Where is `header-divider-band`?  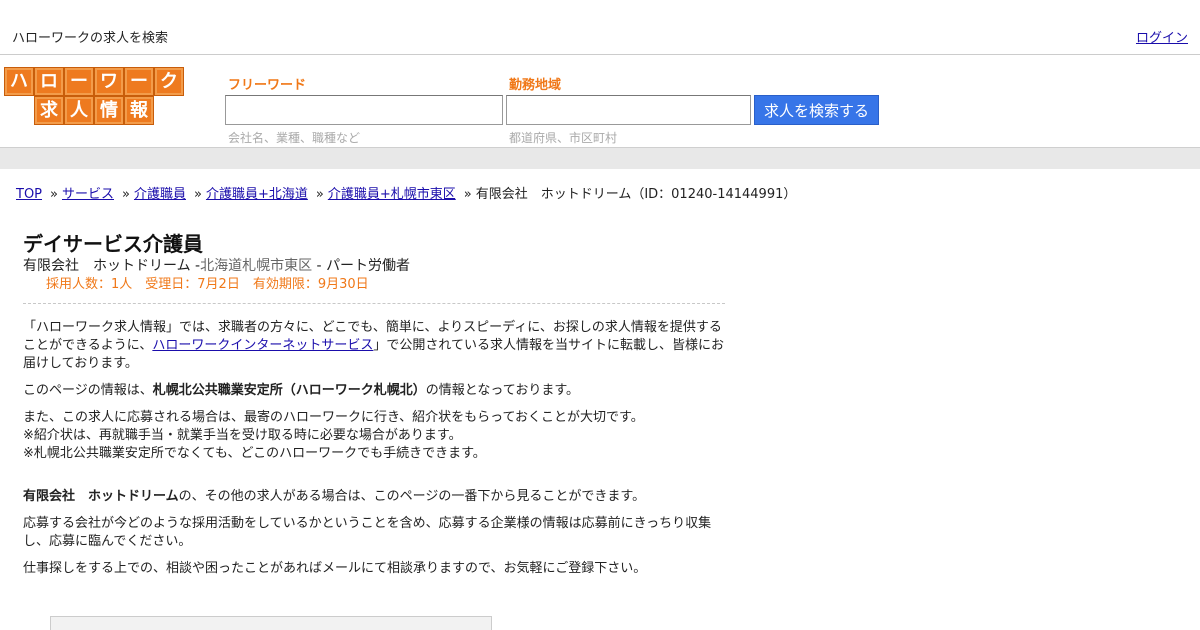 header-divider-band is located at coordinates (600, 158).